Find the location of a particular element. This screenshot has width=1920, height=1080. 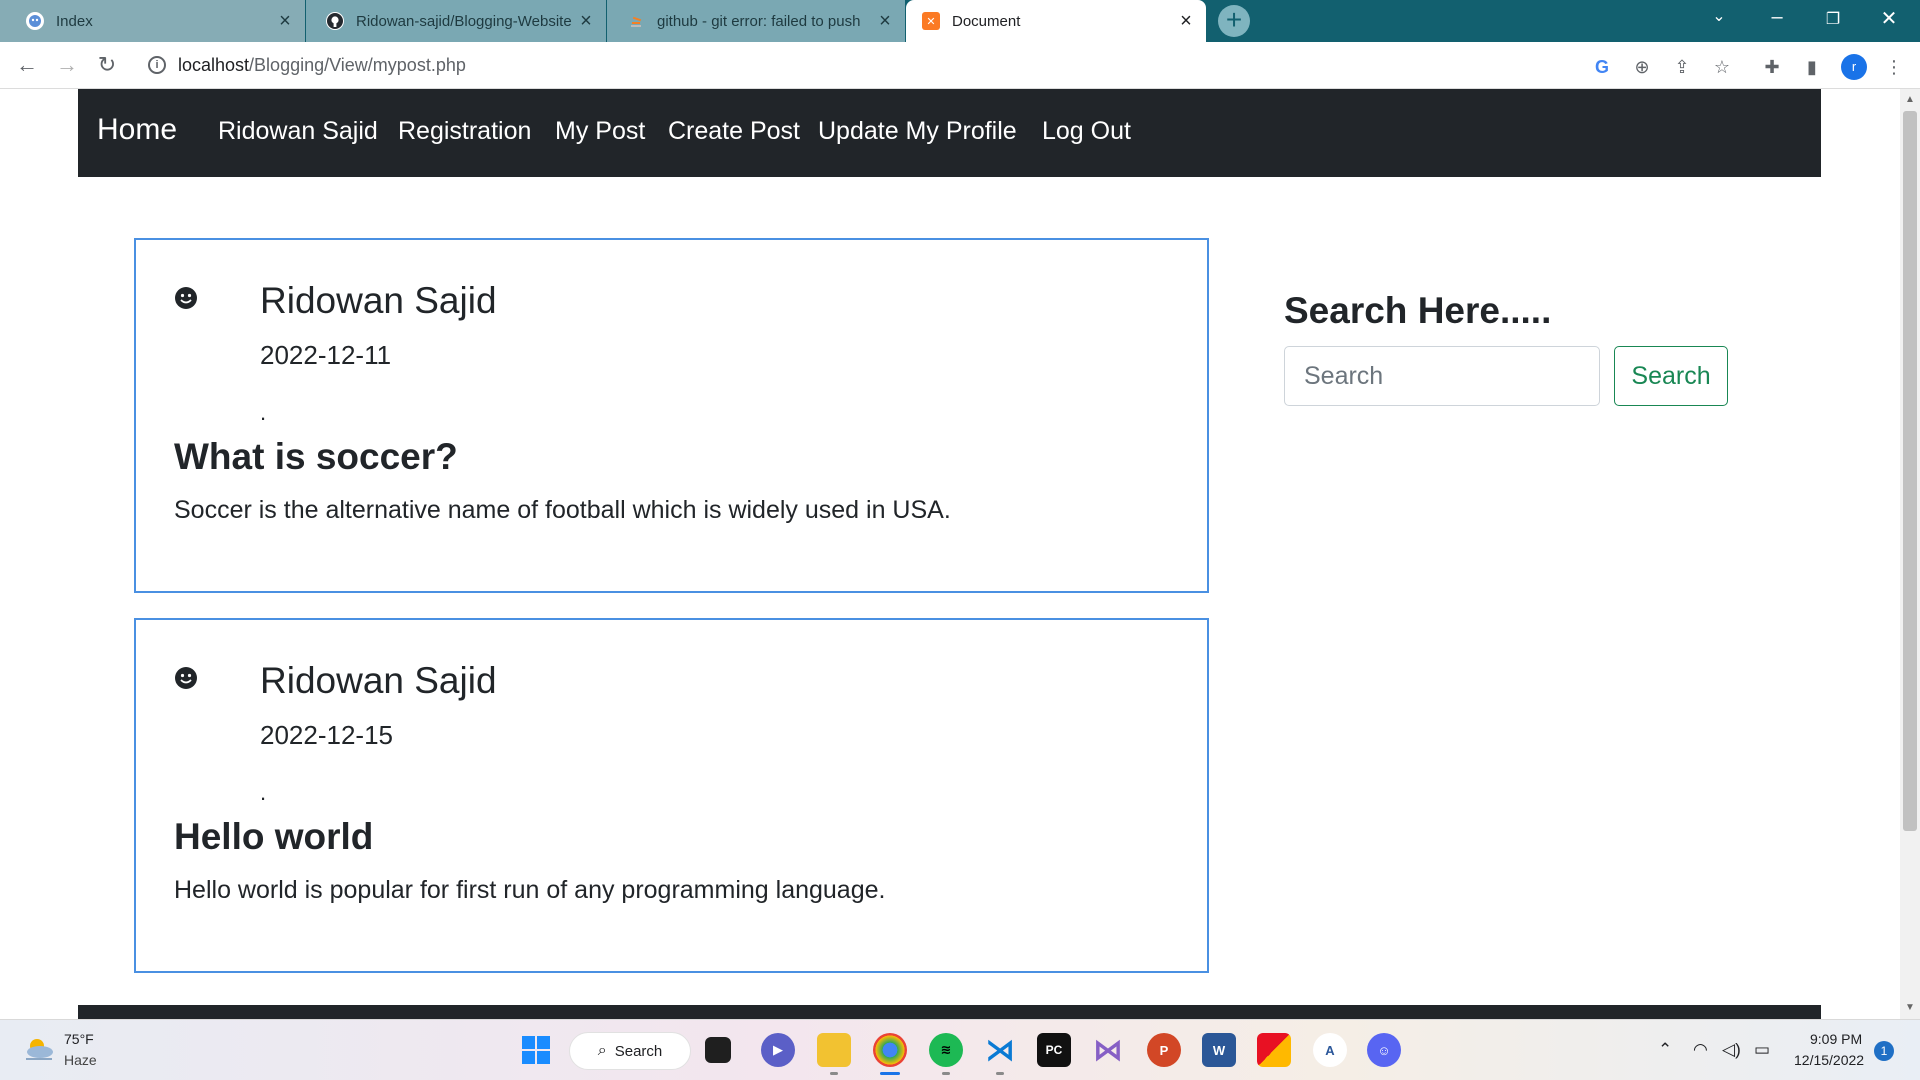

tray-chevron-up-icon: ⌃ is located at coordinates (1665, 1050).